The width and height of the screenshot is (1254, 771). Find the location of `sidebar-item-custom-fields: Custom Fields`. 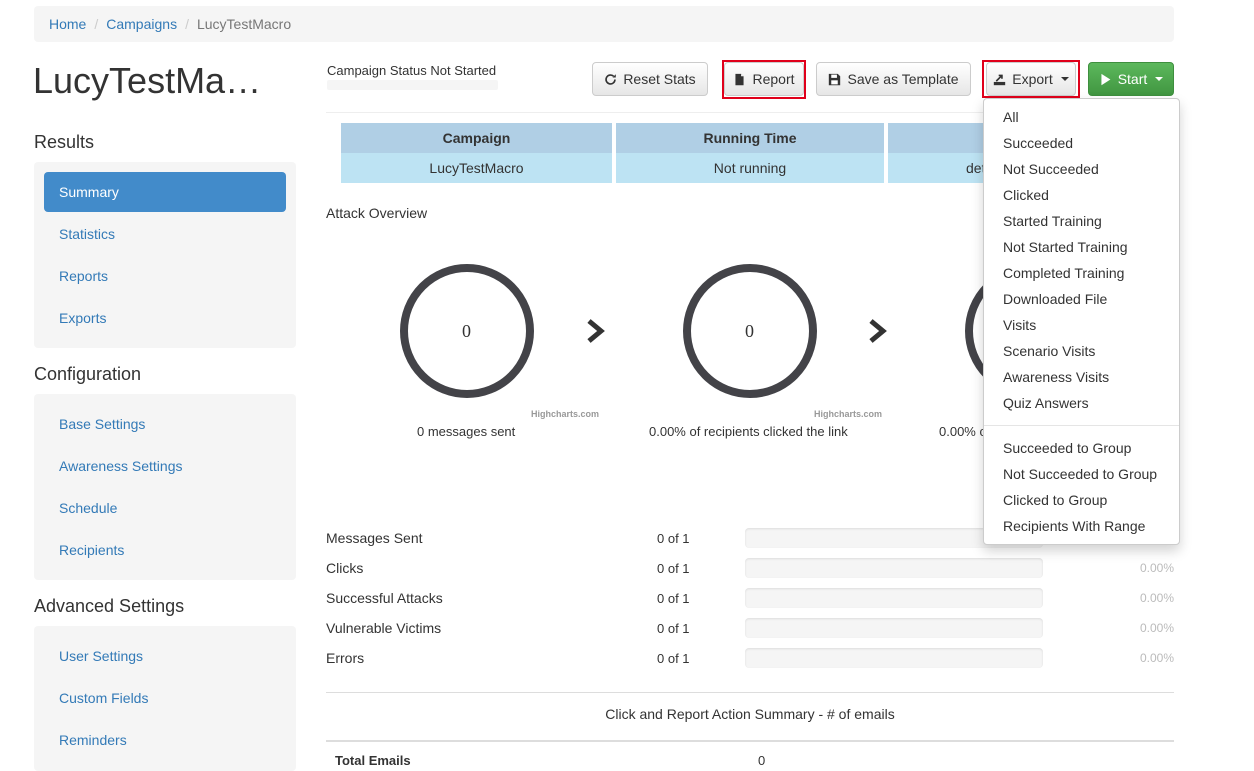

sidebar-item-custom-fields: Custom Fields is located at coordinates (165, 698).